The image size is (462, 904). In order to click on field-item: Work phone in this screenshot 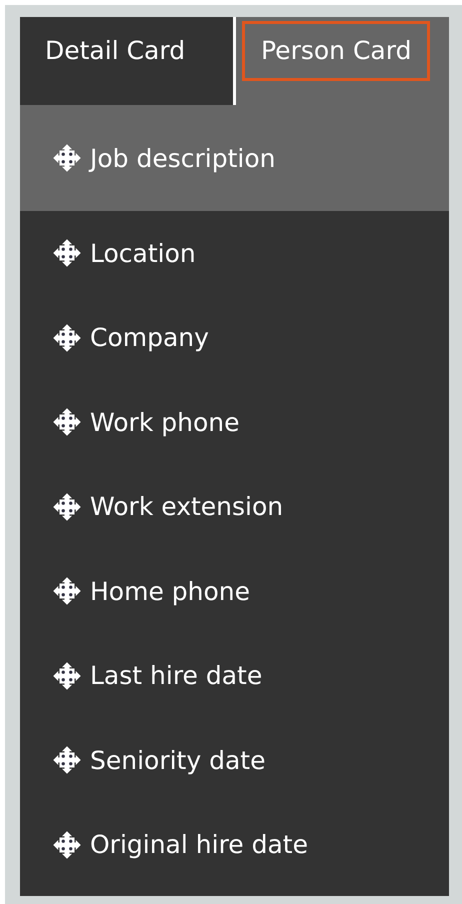, I will do `click(234, 422)`.